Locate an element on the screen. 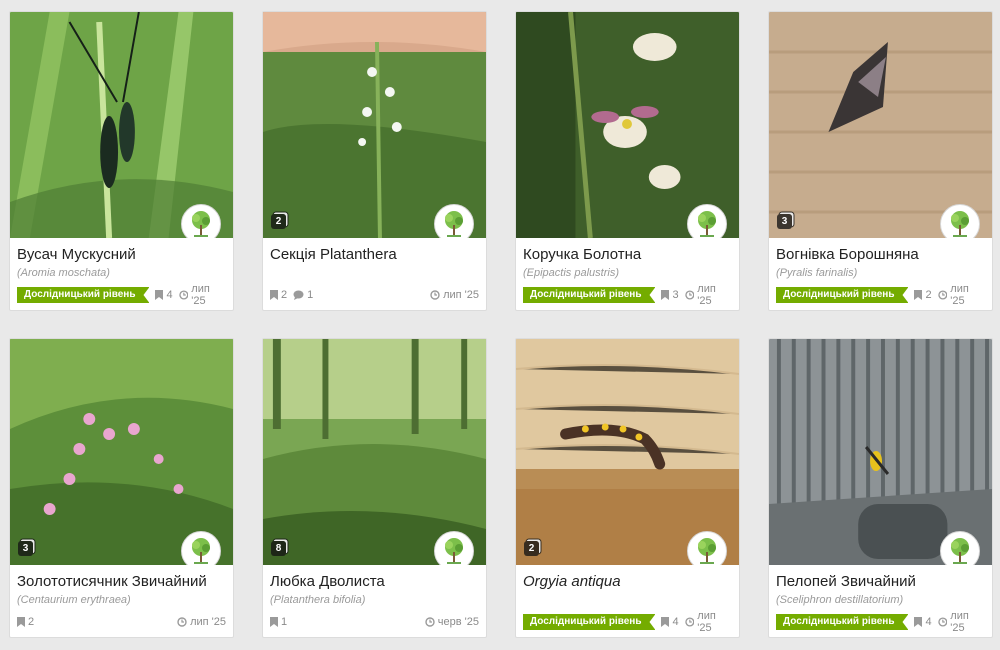 The image size is (1000, 650). scientific-name: (Pyralis farinalis) is located at coordinates (817, 273).